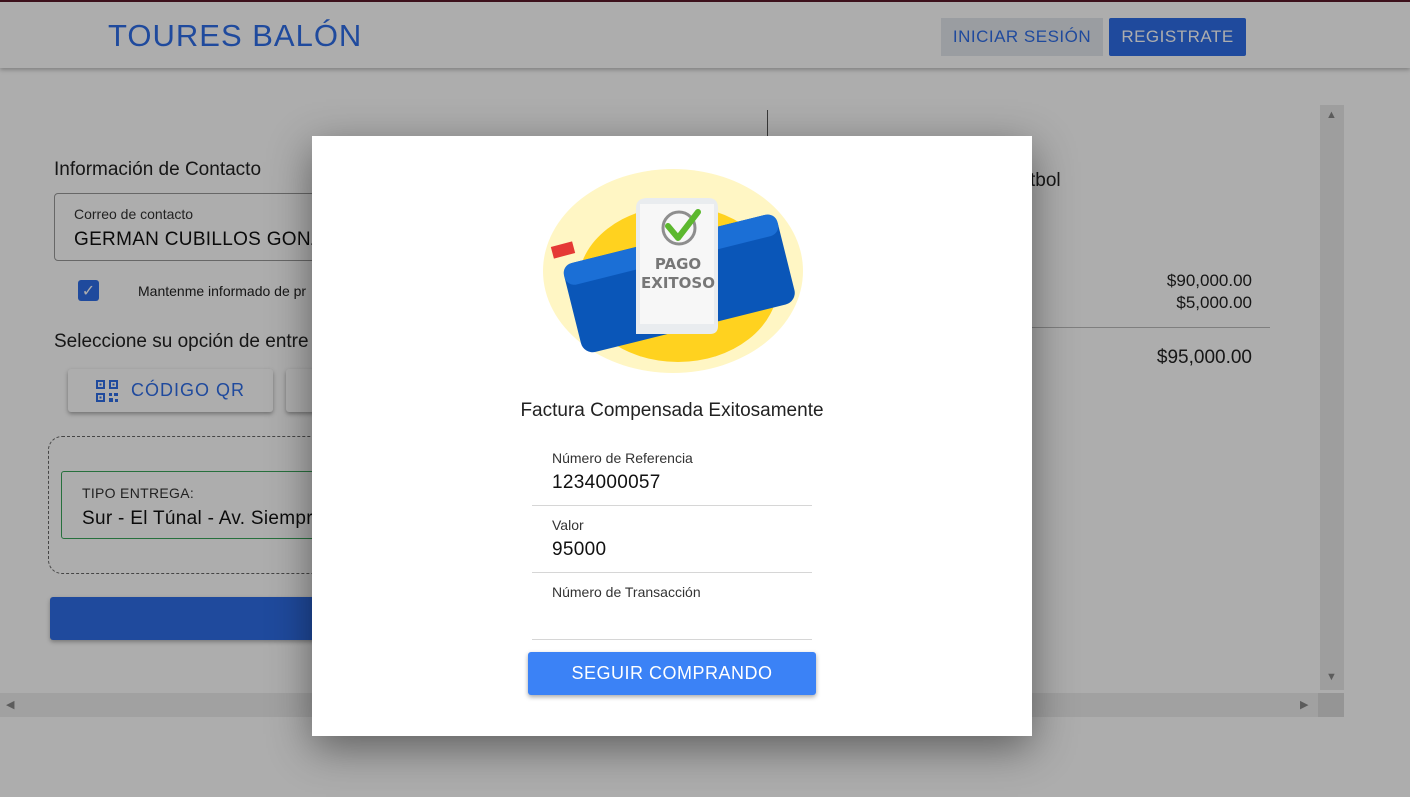 This screenshot has height=797, width=1410. What do you see at coordinates (626, 592) in the screenshot?
I see `transaction-number-label: Número de Transacción` at bounding box center [626, 592].